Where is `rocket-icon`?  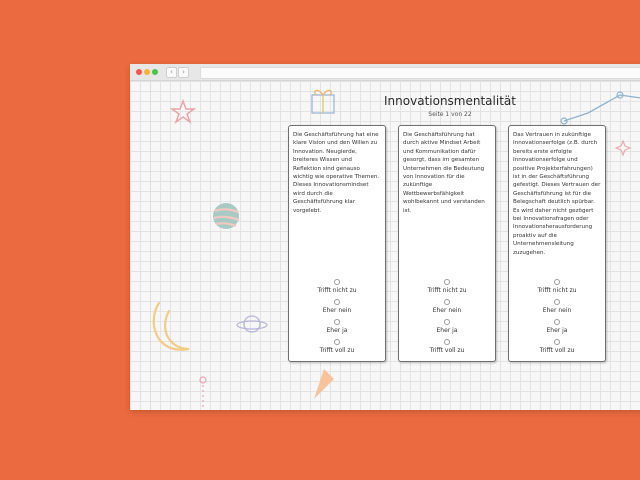 rocket-icon is located at coordinates (324, 384).